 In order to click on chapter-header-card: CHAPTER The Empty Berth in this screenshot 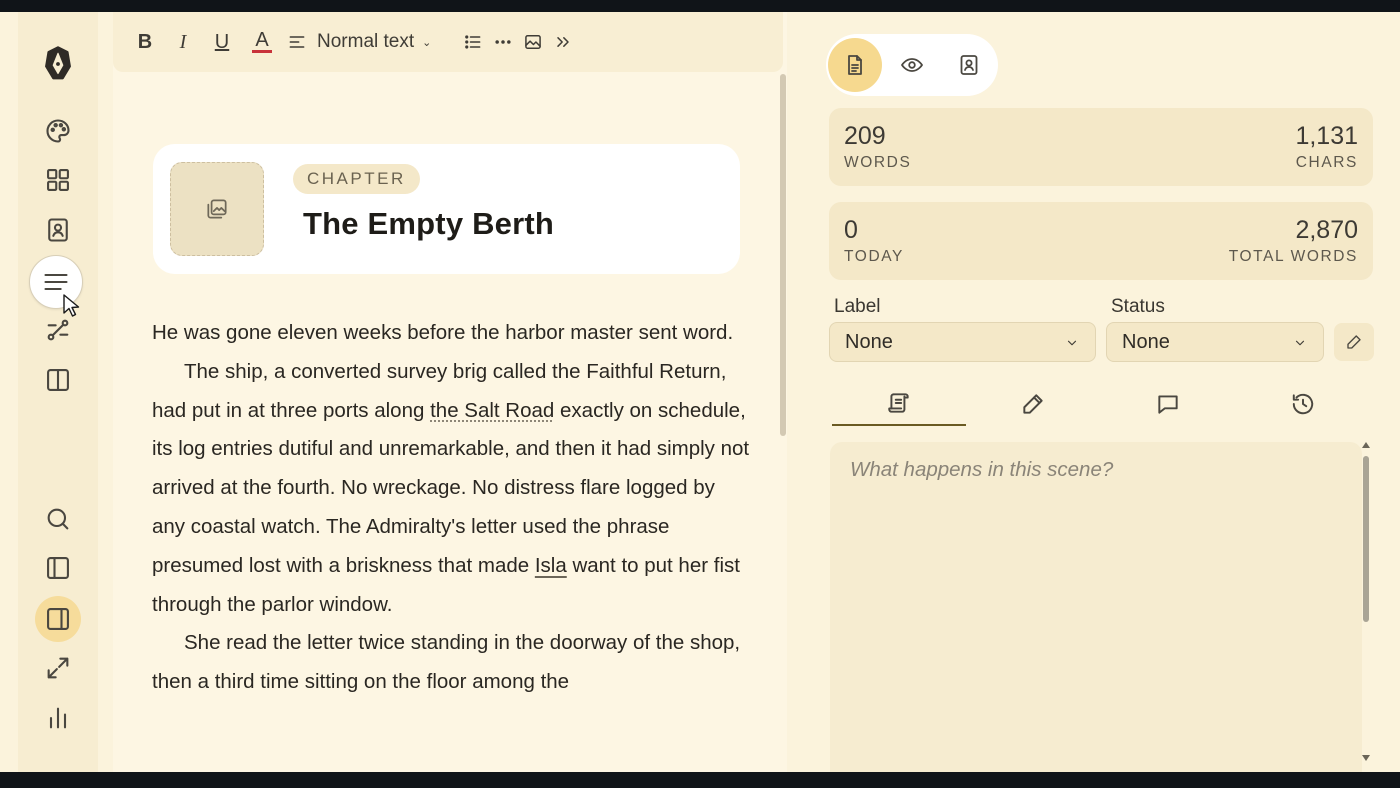, I will do `click(446, 209)`.